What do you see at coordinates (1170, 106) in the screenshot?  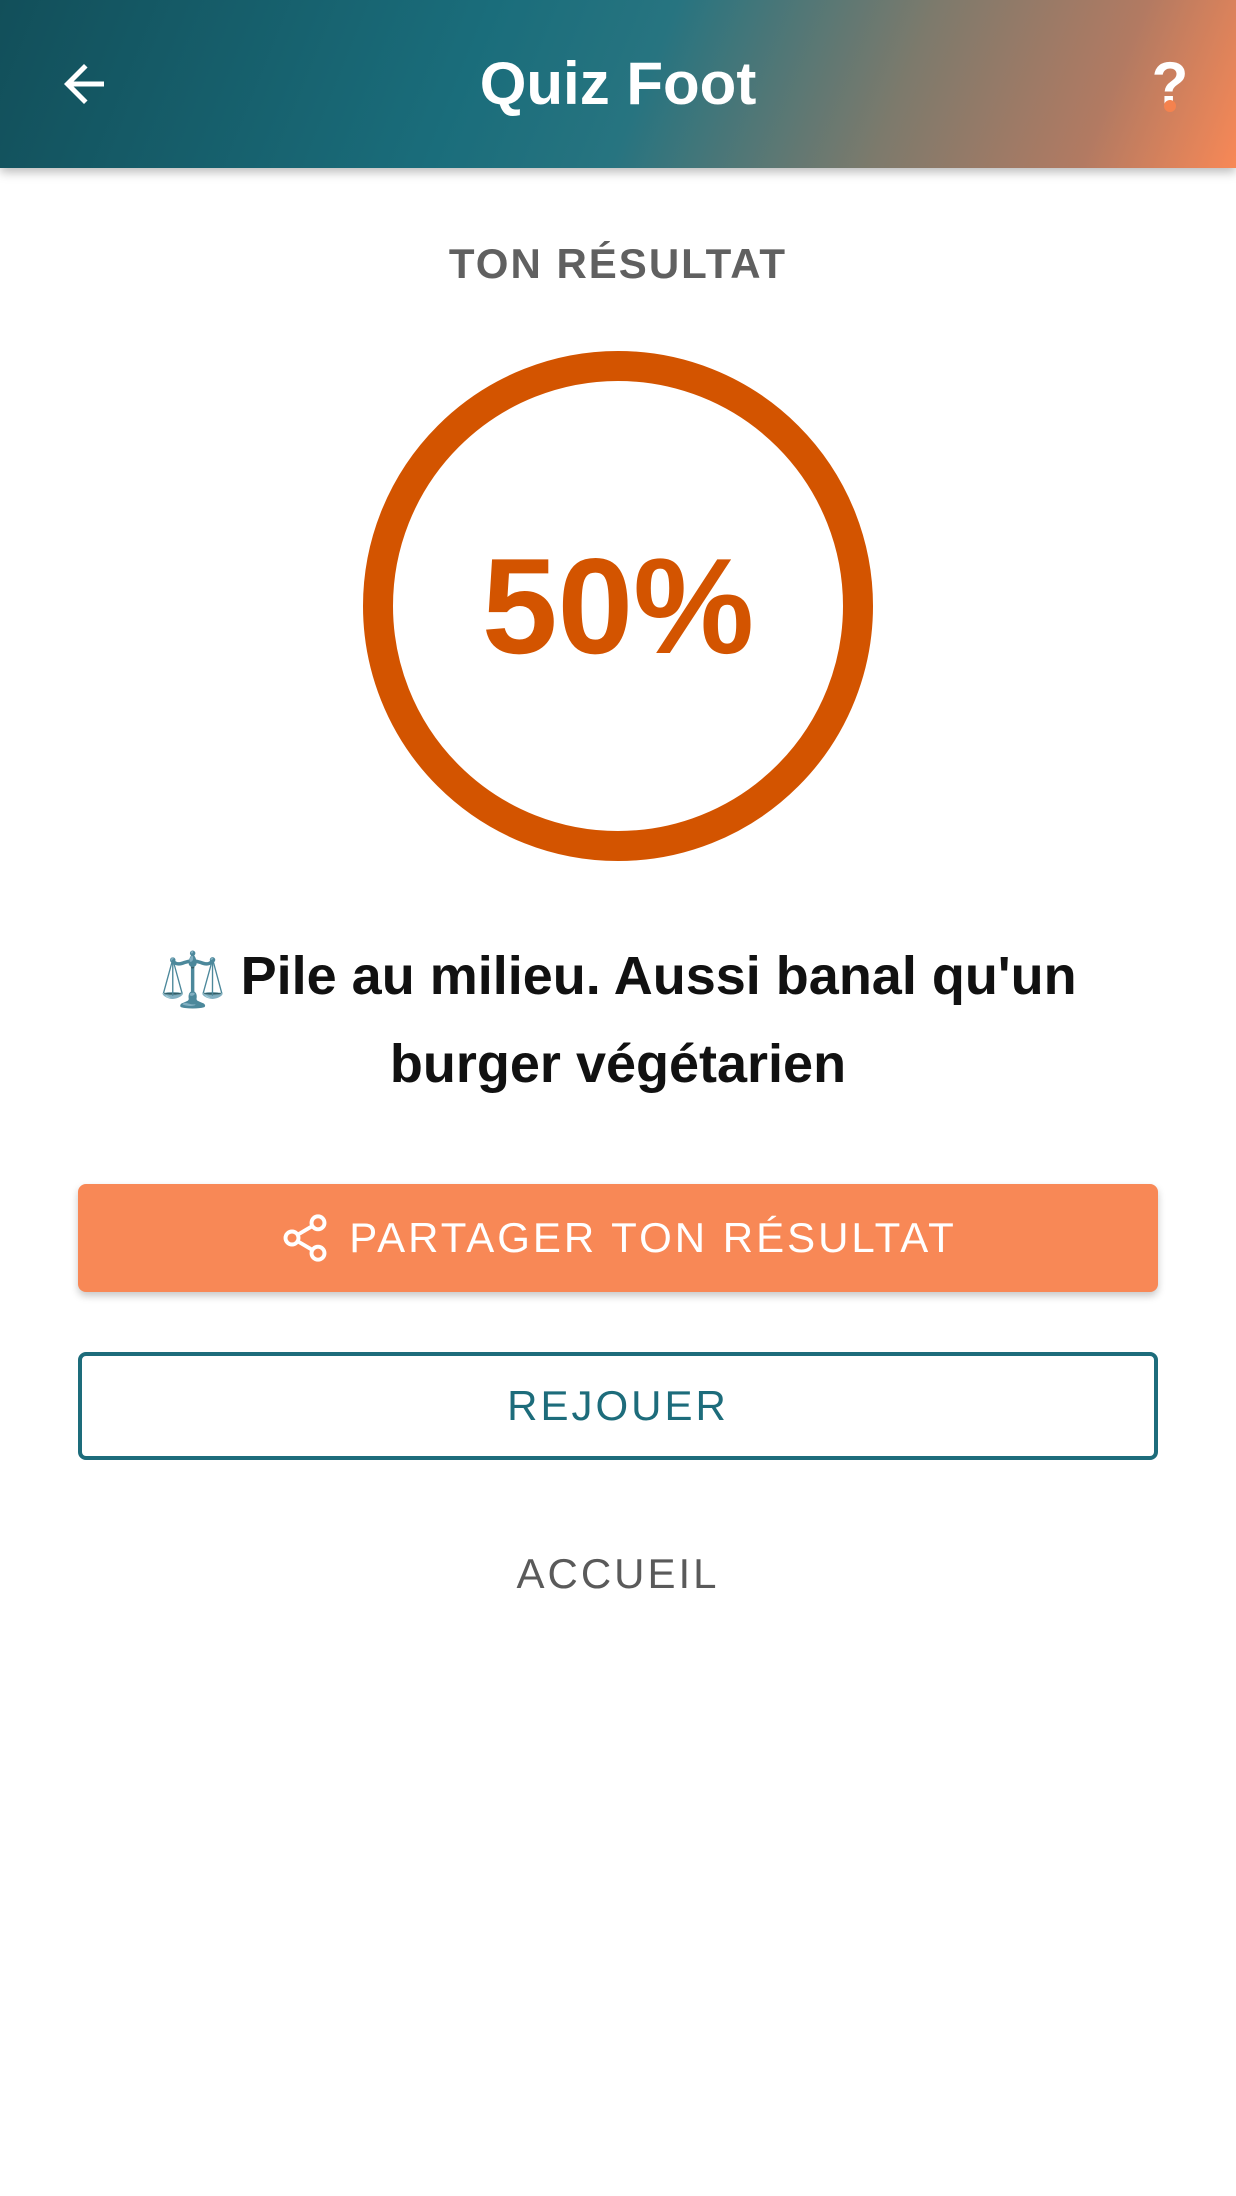 I see `help-dot` at bounding box center [1170, 106].